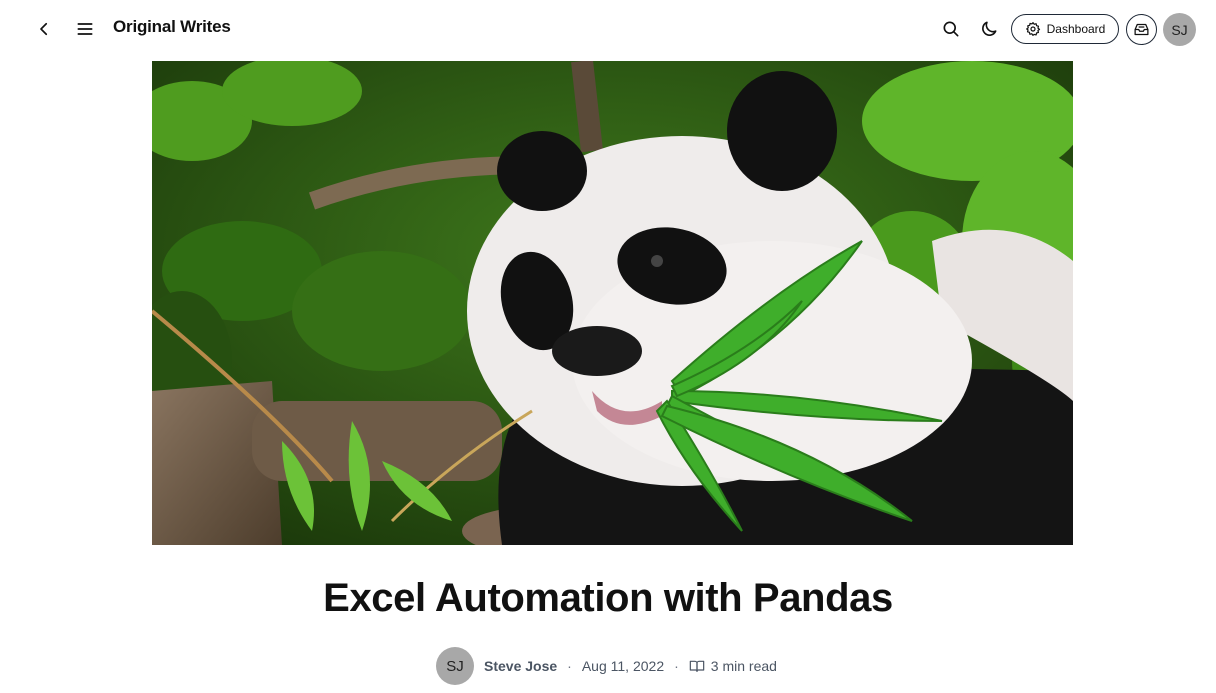  I want to click on author-avatar: SJ, so click(455, 666).